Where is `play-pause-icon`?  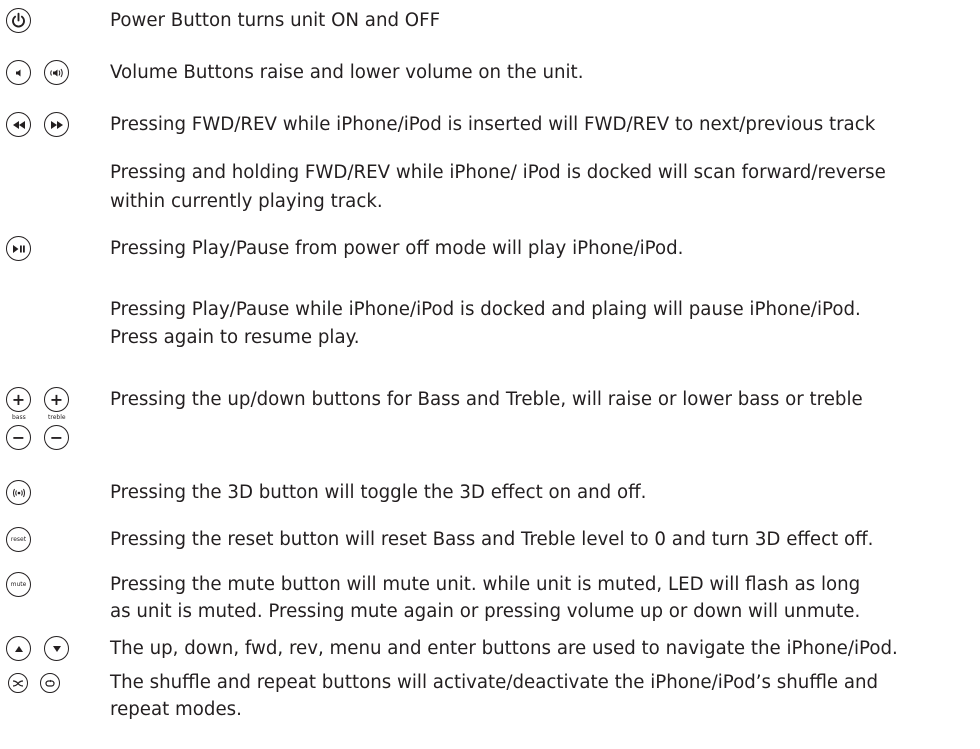 play-pause-icon is located at coordinates (18, 248).